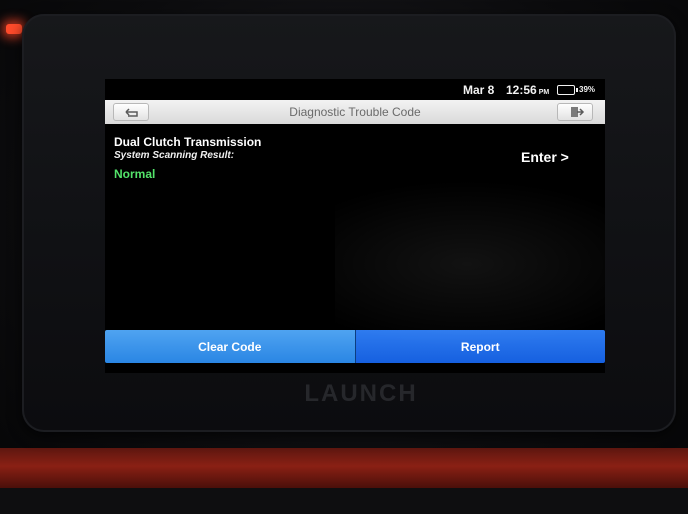  What do you see at coordinates (135, 174) in the screenshot?
I see `scan-status-badge: Normal` at bounding box center [135, 174].